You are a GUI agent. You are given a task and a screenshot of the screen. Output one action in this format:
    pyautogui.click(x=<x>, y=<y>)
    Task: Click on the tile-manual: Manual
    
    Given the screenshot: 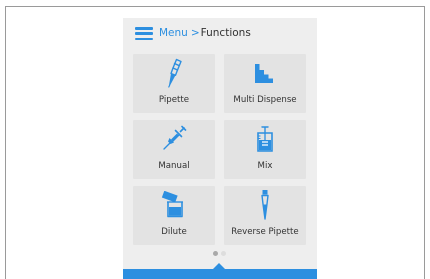 What is the action you would take?
    pyautogui.click(x=174, y=149)
    